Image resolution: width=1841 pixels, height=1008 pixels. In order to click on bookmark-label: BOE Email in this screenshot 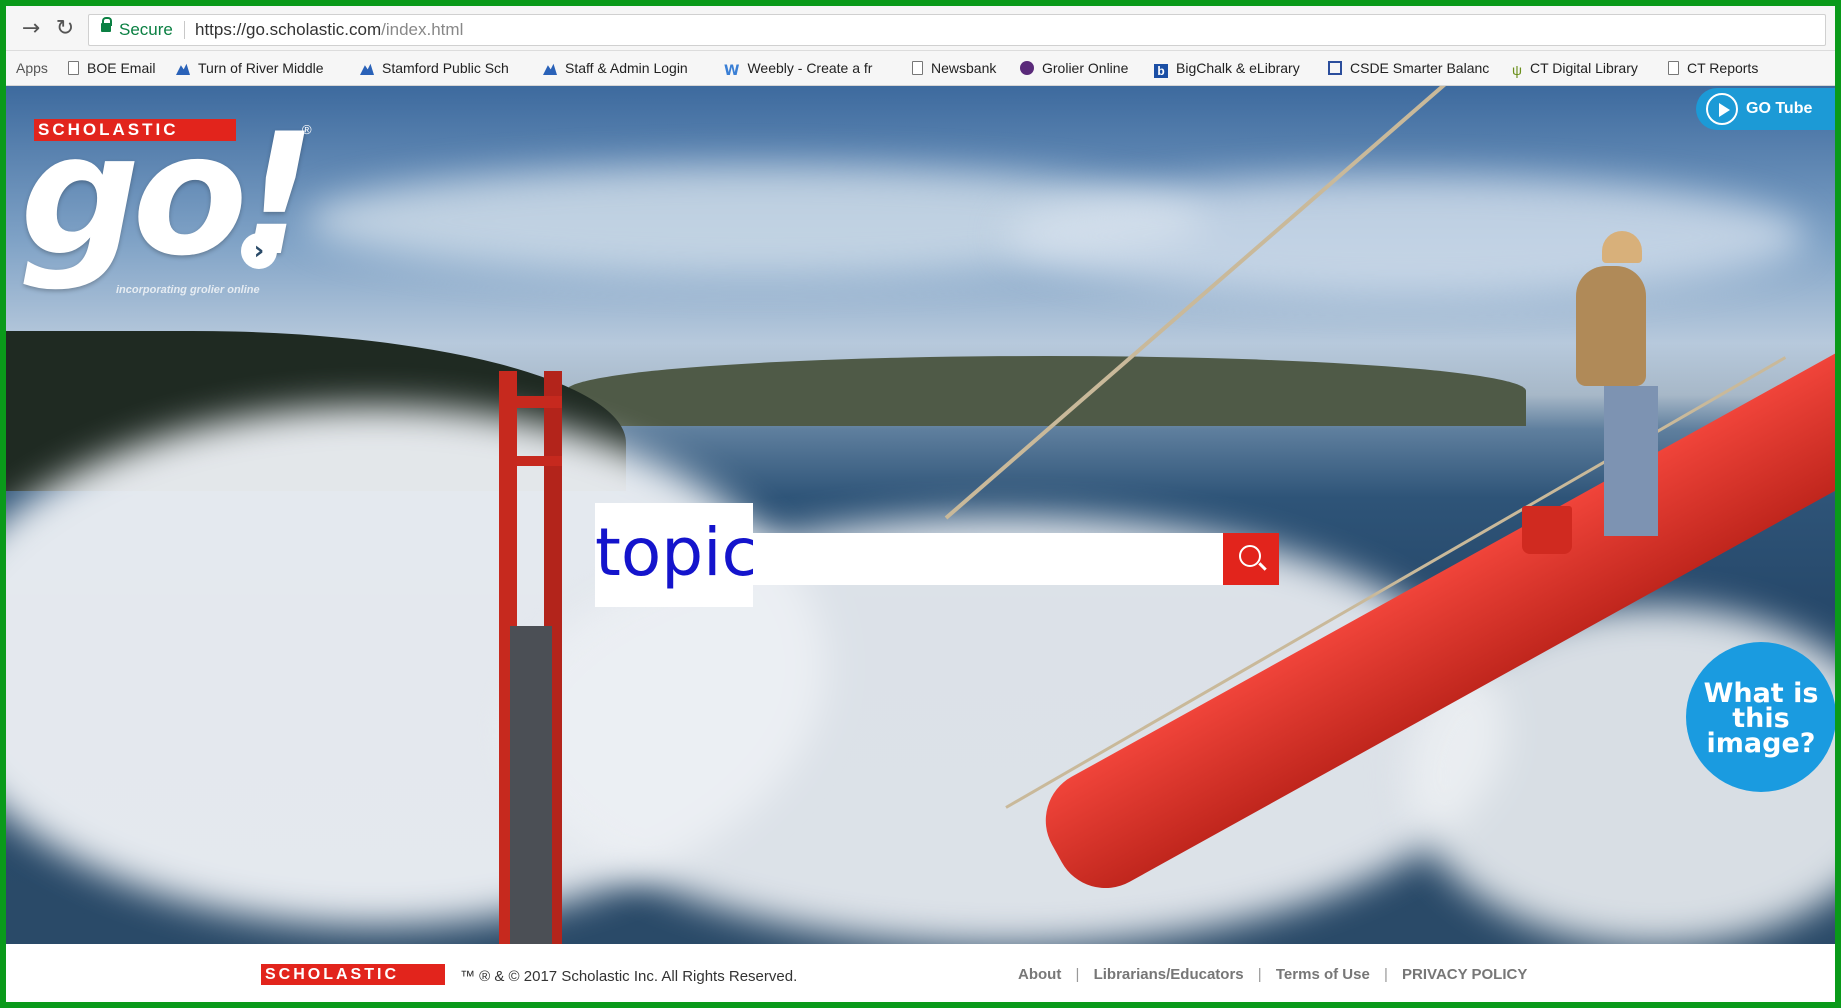, I will do `click(121, 68)`.